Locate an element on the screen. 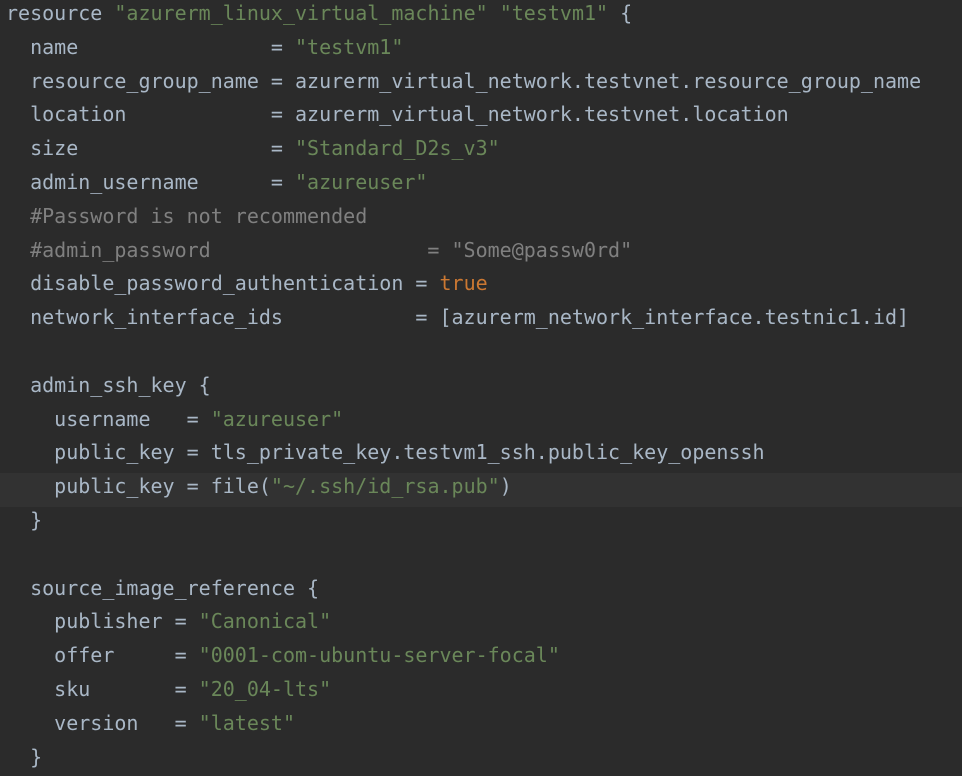 This screenshot has width=962, height=776. code-token-plain: username = is located at coordinates (108, 418).